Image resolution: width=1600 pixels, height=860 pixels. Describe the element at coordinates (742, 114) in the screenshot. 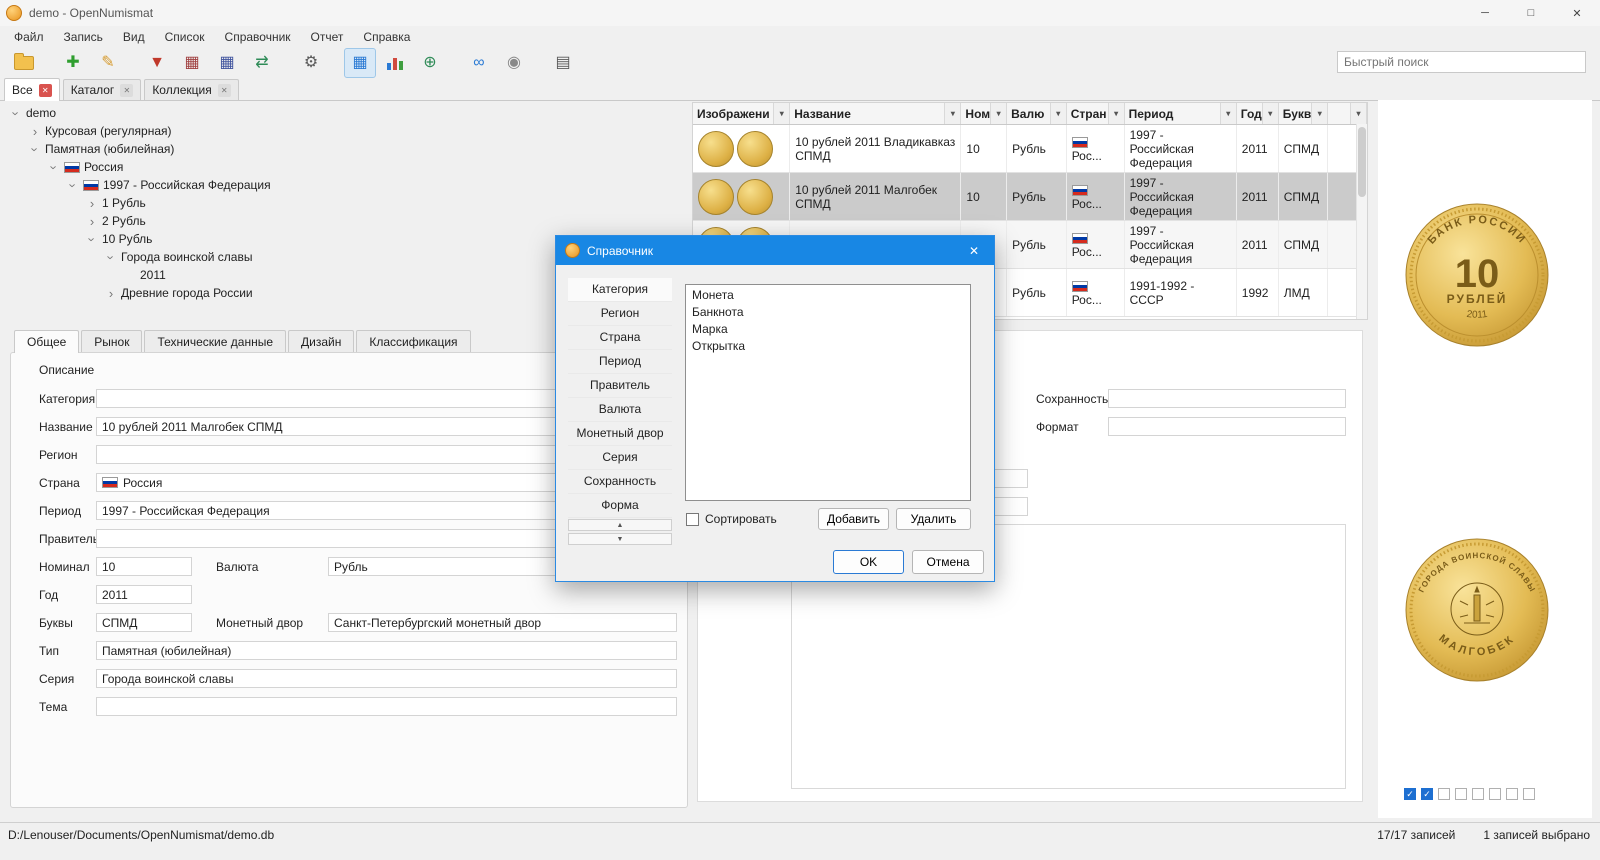

I see `column-header-1: Изображени ▾` at that location.